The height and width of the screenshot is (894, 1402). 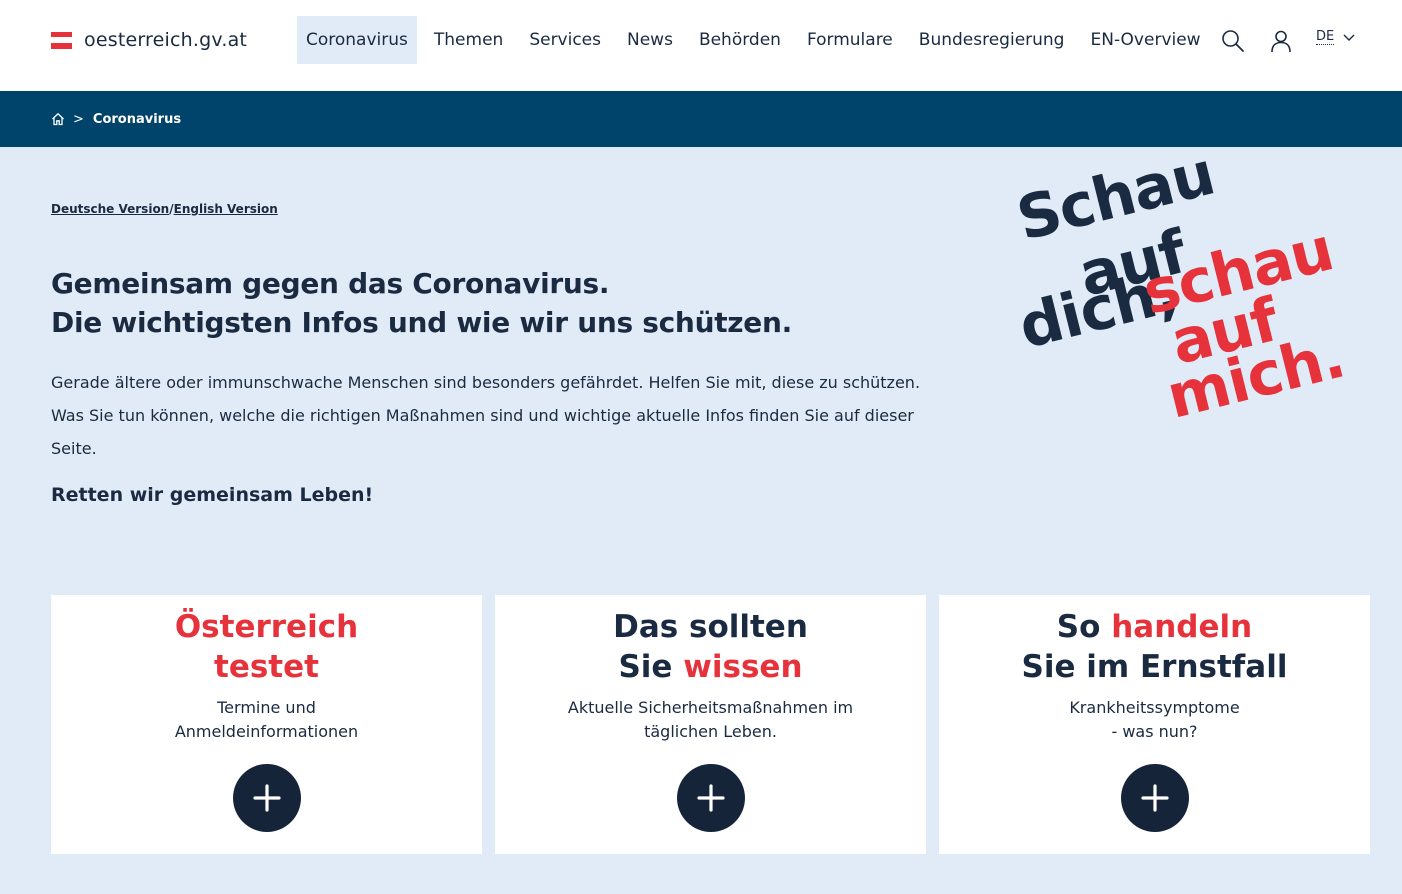 I want to click on card-title: Das sollten Sie wissen, so click(x=710, y=647).